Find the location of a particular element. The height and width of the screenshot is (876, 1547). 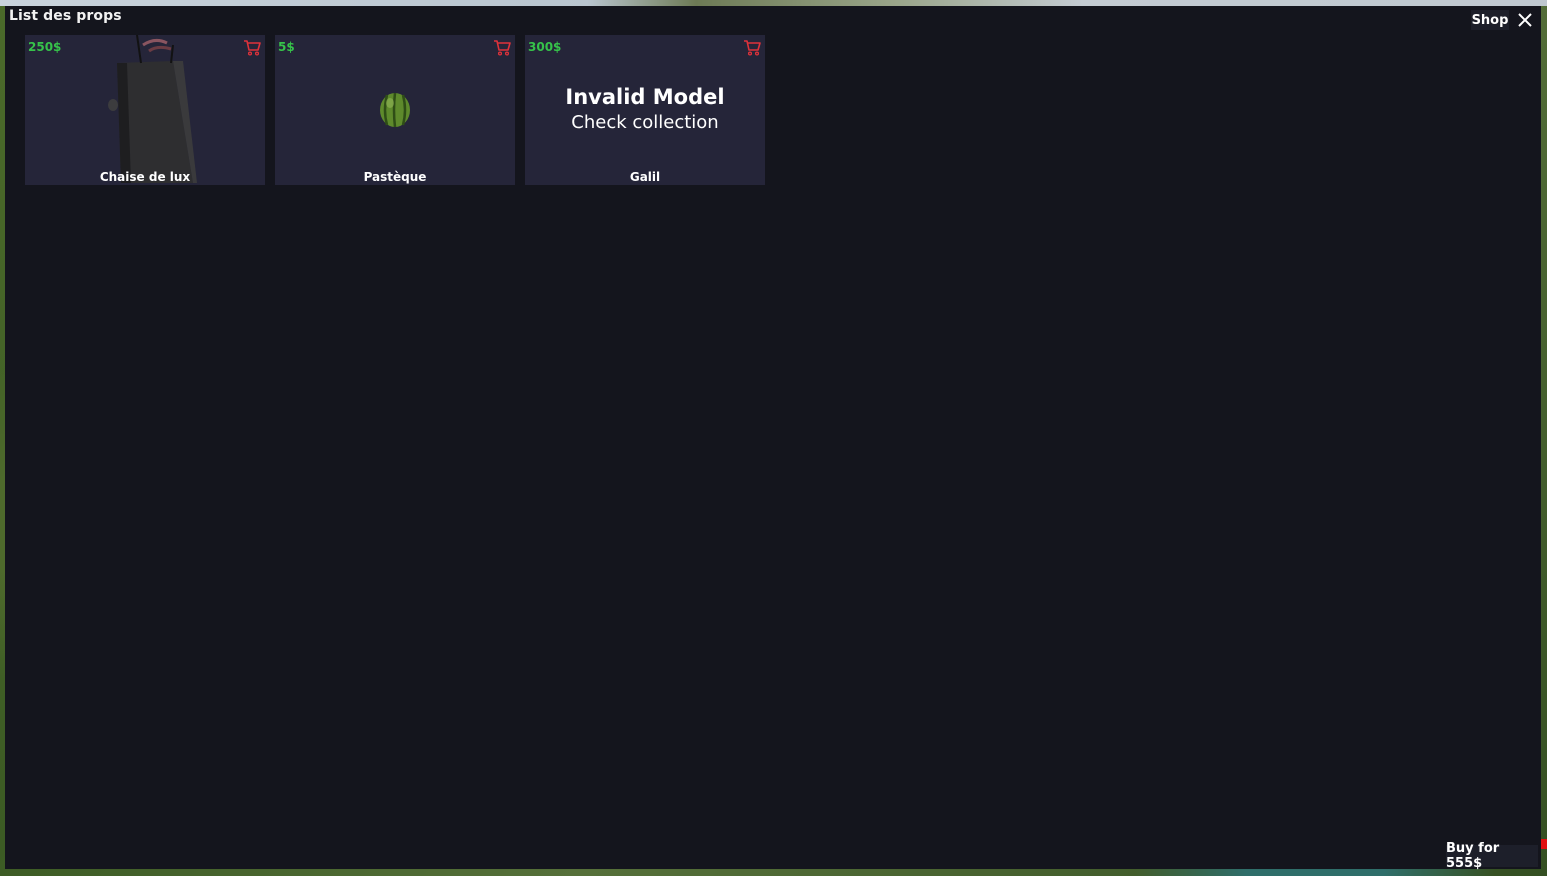

close-button is located at coordinates (1525, 20).